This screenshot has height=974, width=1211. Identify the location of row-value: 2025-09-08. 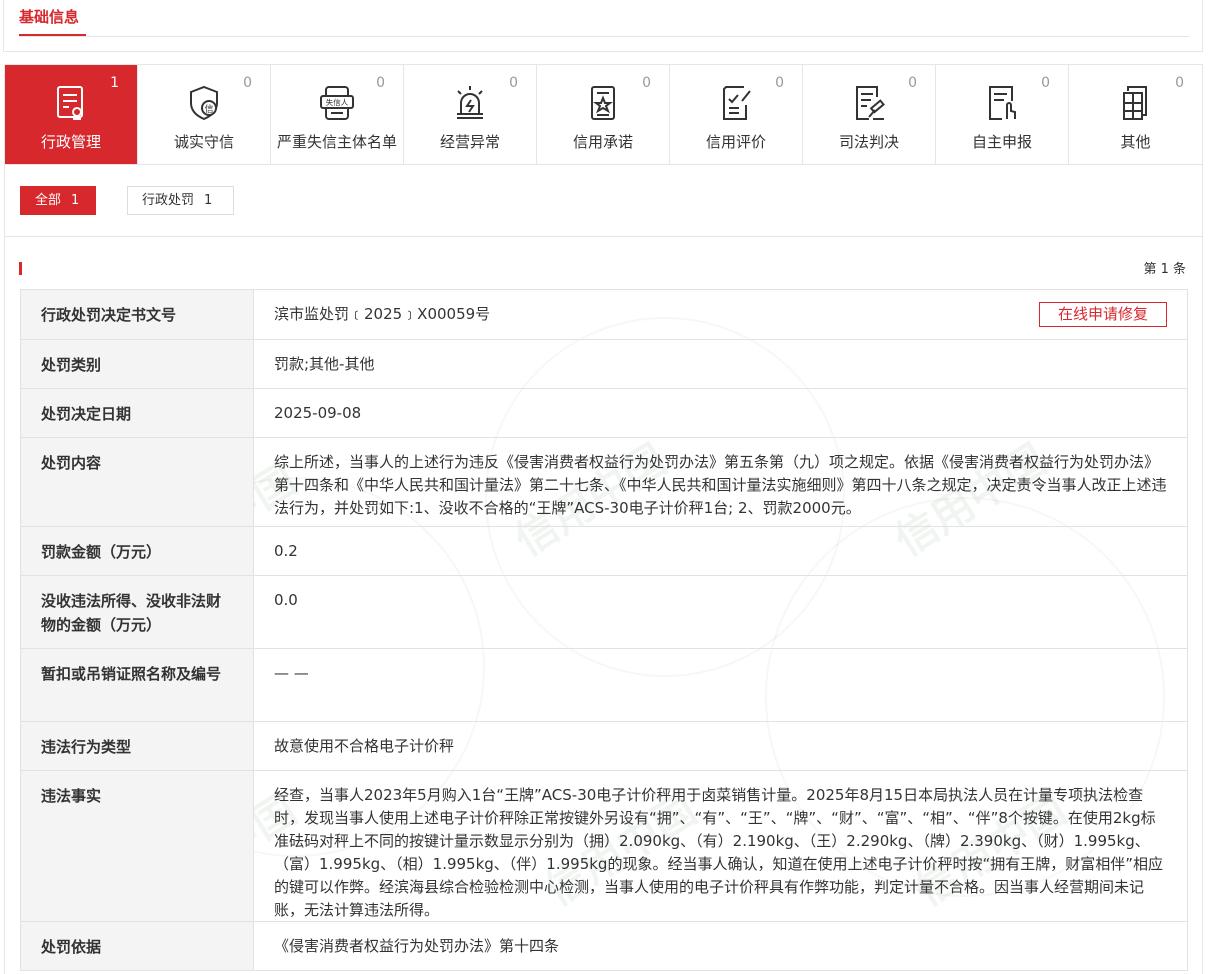
(721, 413).